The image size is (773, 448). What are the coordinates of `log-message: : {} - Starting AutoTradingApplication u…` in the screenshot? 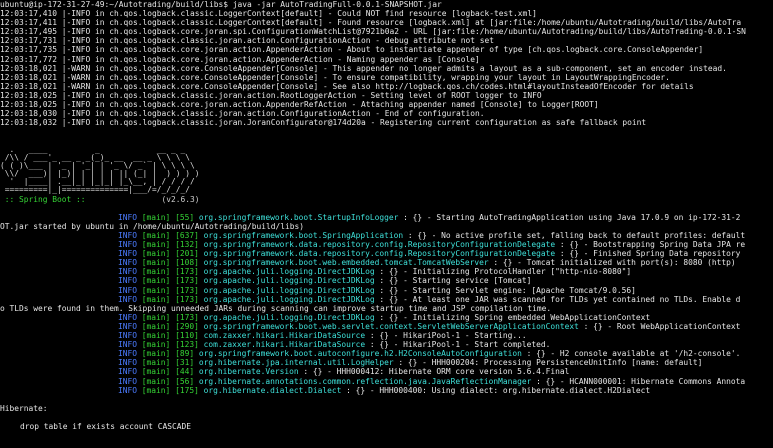 It's located at (569, 217).